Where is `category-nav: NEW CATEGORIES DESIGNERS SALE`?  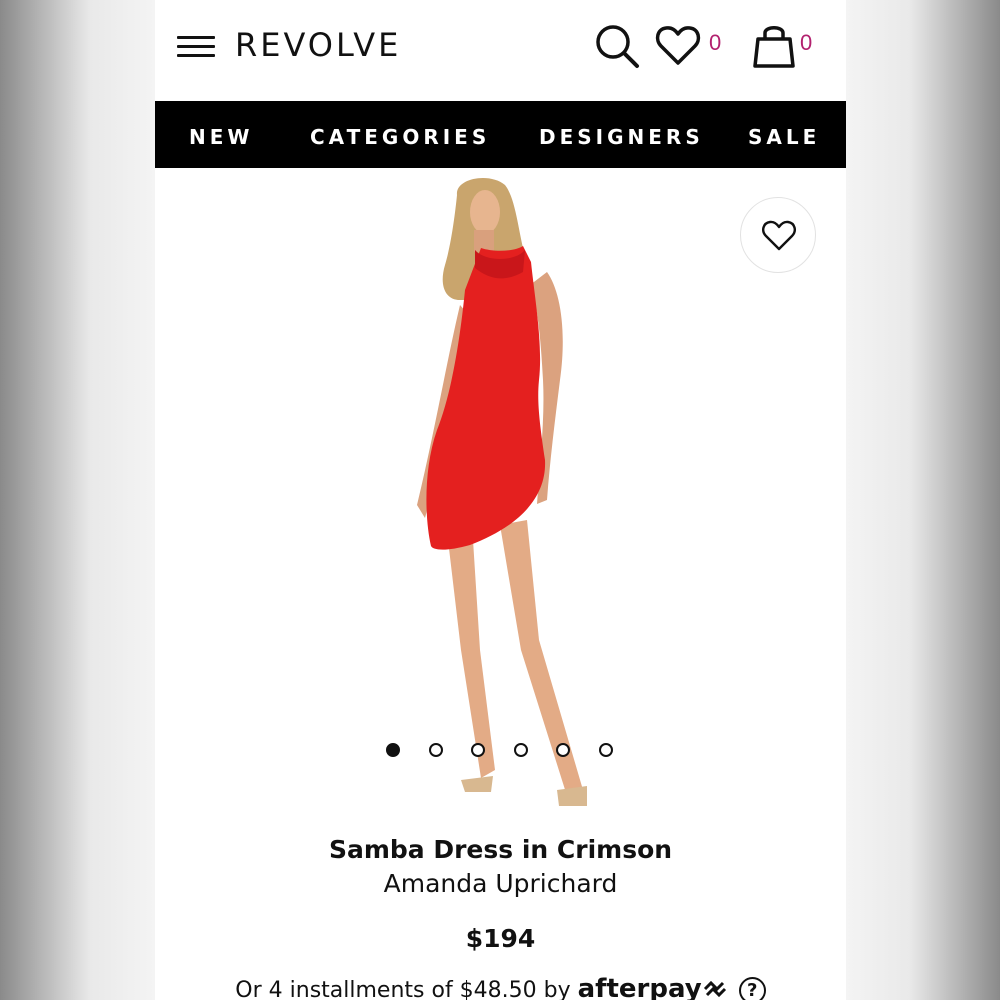 category-nav: NEW CATEGORIES DESIGNERS SALE is located at coordinates (500, 134).